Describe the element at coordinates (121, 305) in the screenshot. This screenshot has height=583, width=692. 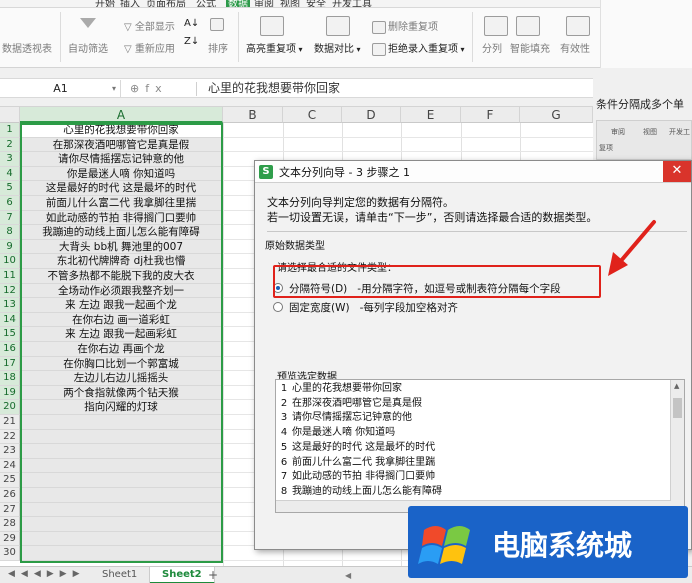
I see `cell-a: 来 左边 跟我一起画个龙` at that location.